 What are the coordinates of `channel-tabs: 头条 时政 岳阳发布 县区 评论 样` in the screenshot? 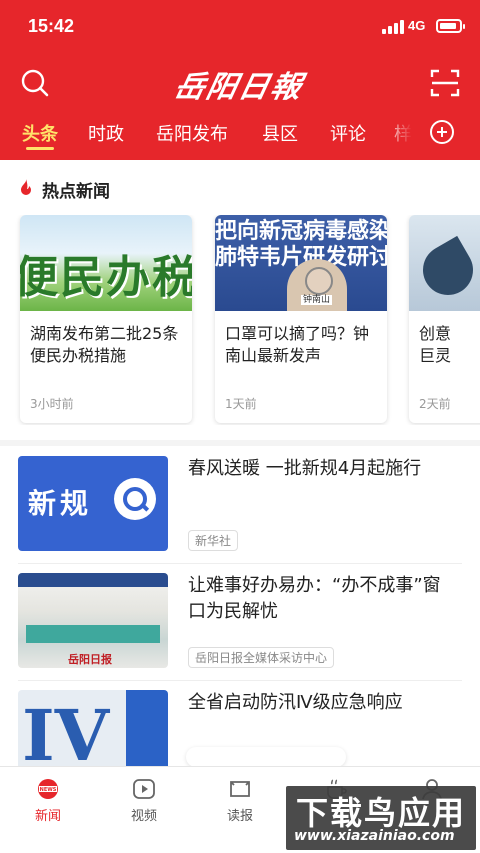 It's located at (240, 138).